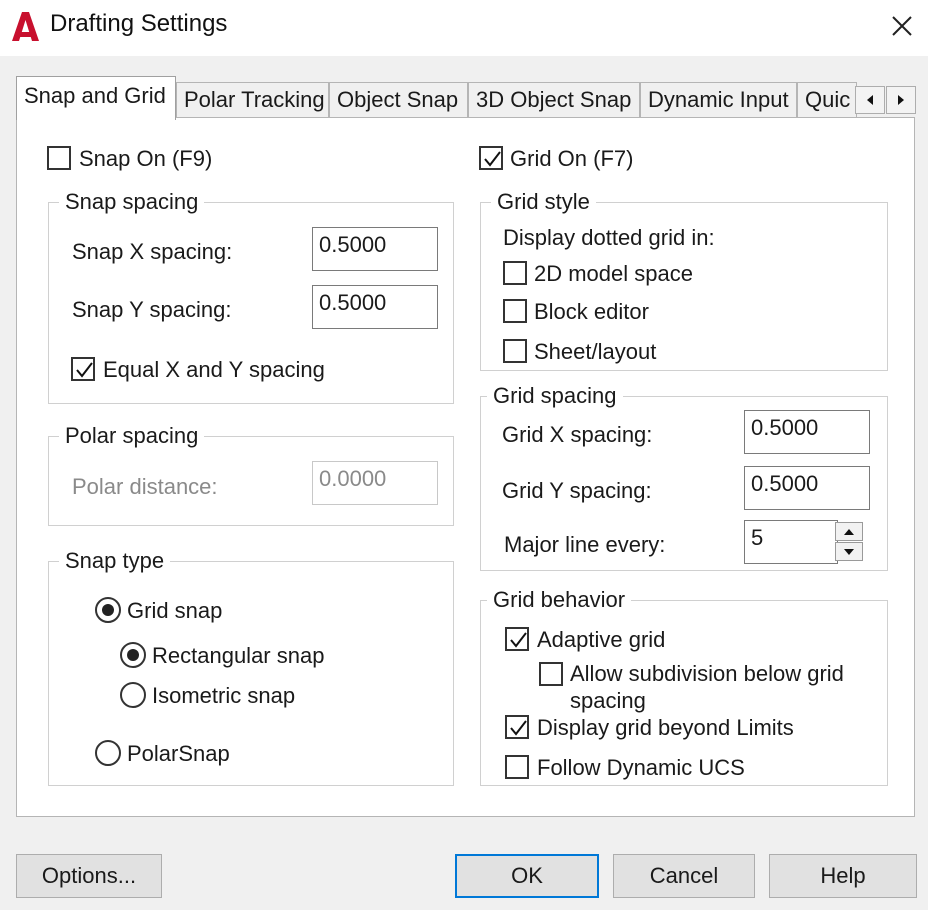 The image size is (928, 910). Describe the element at coordinates (108, 753) in the screenshot. I see `polarsnap-radio` at that location.